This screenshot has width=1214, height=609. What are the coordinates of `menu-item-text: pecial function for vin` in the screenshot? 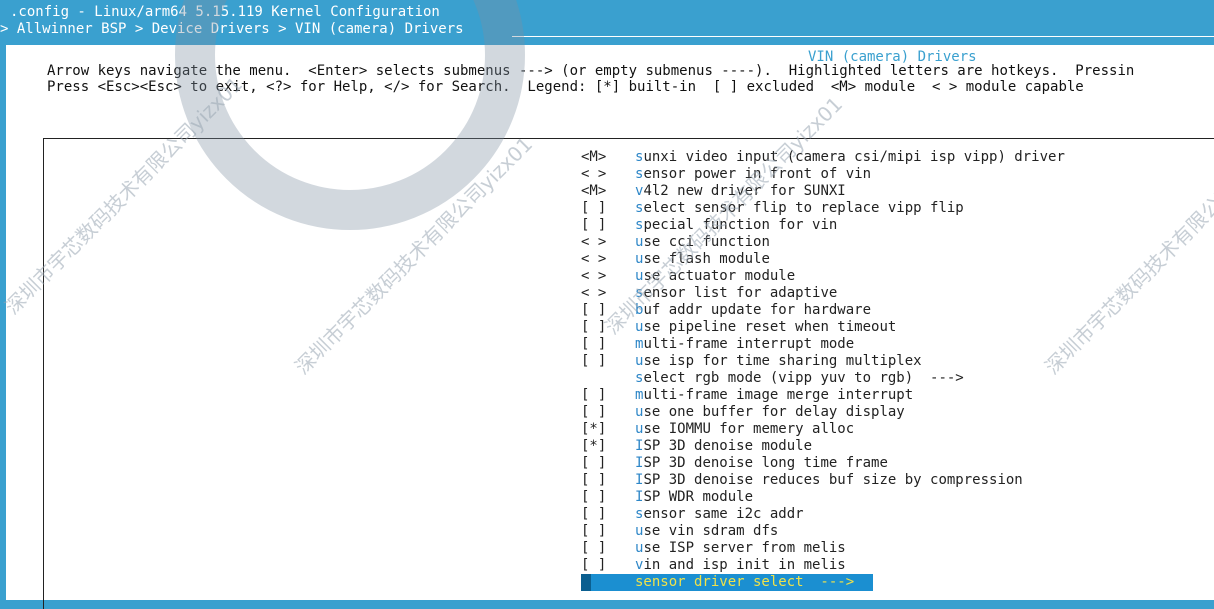 It's located at (740, 225).